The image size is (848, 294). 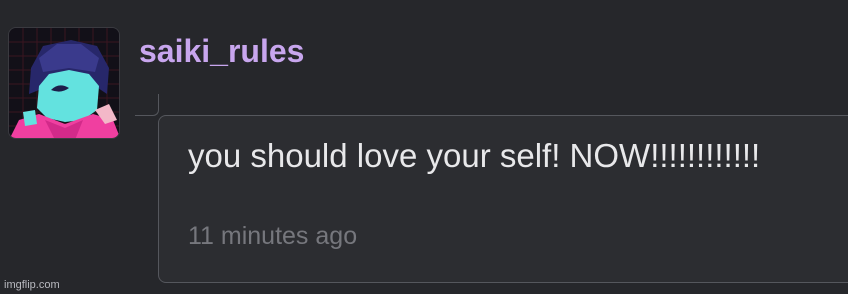 What do you see at coordinates (147, 105) in the screenshot?
I see `bubble-tail` at bounding box center [147, 105].